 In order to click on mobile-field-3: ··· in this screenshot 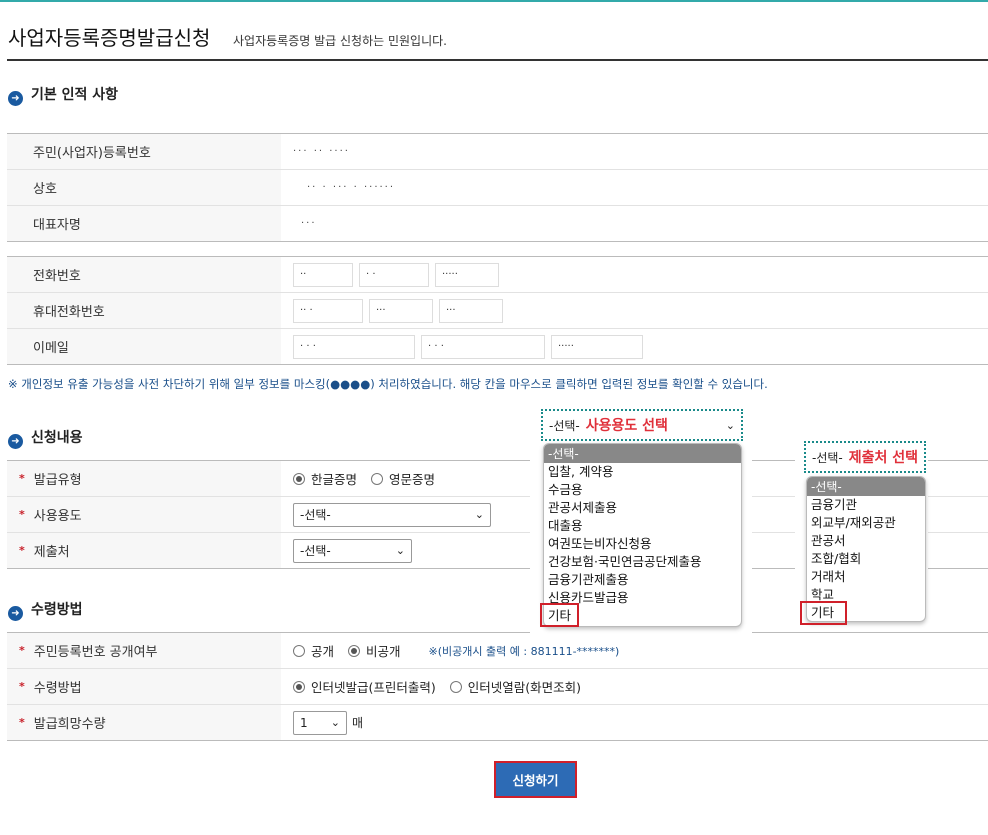, I will do `click(471, 310)`.